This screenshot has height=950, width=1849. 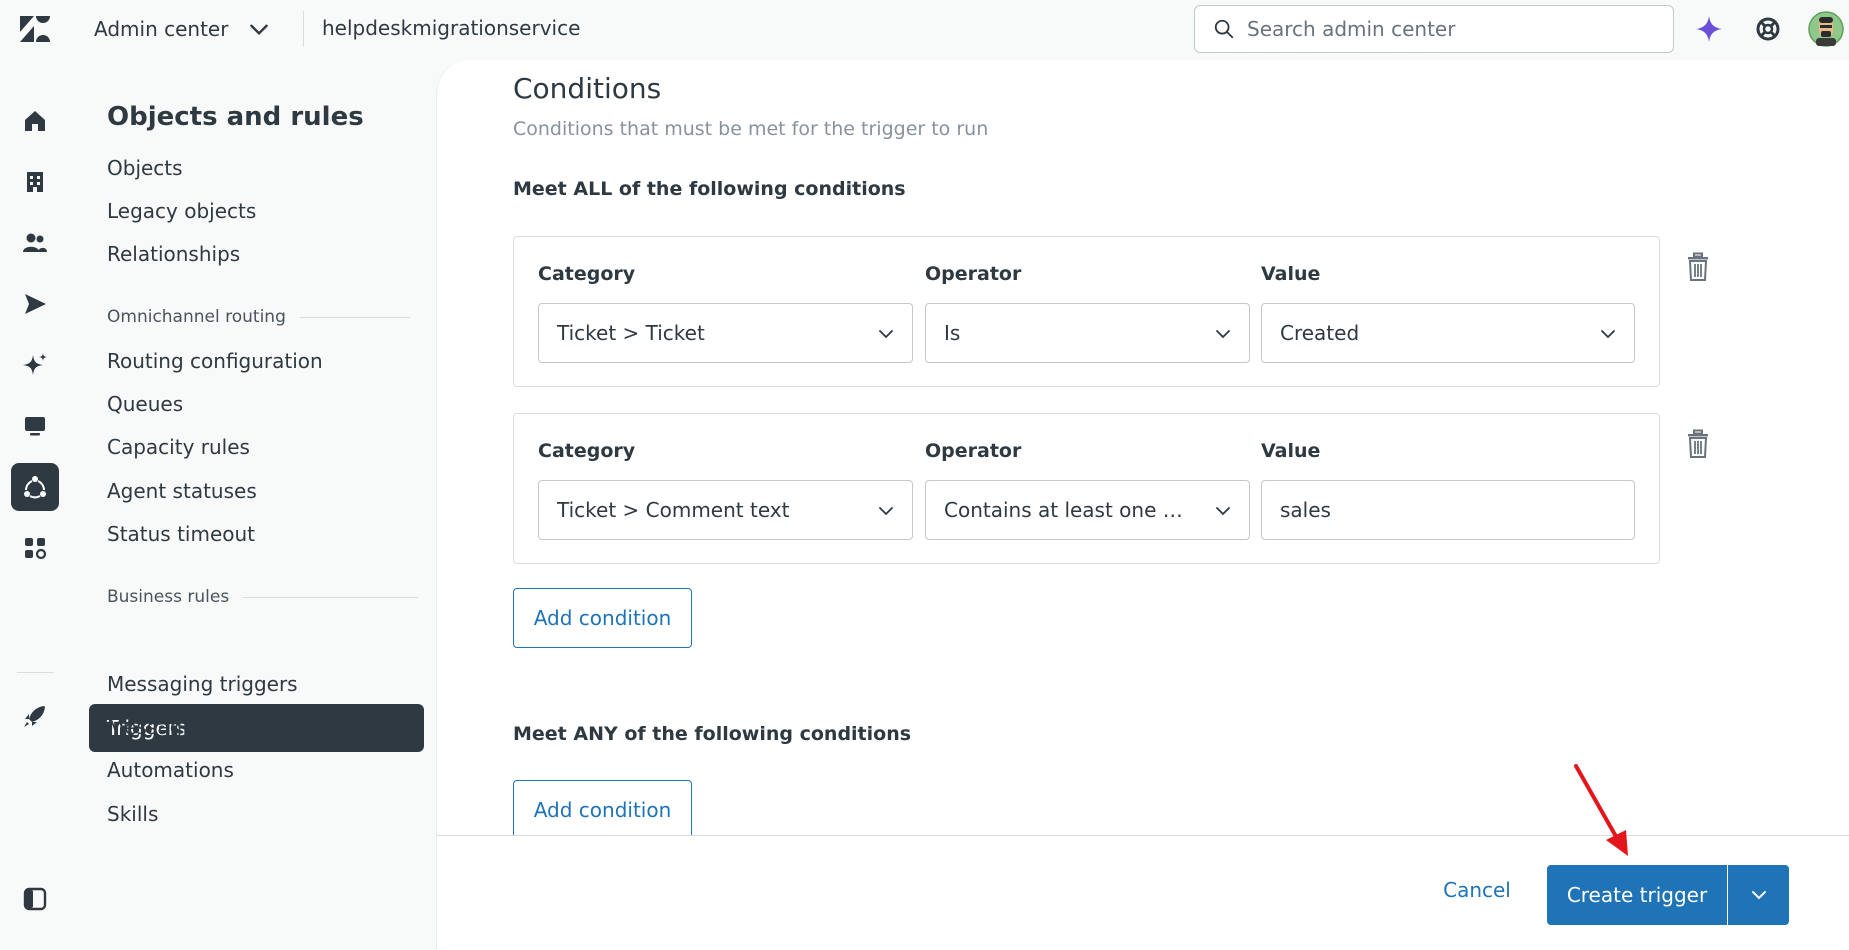 I want to click on apps-icon, so click(x=36, y=549).